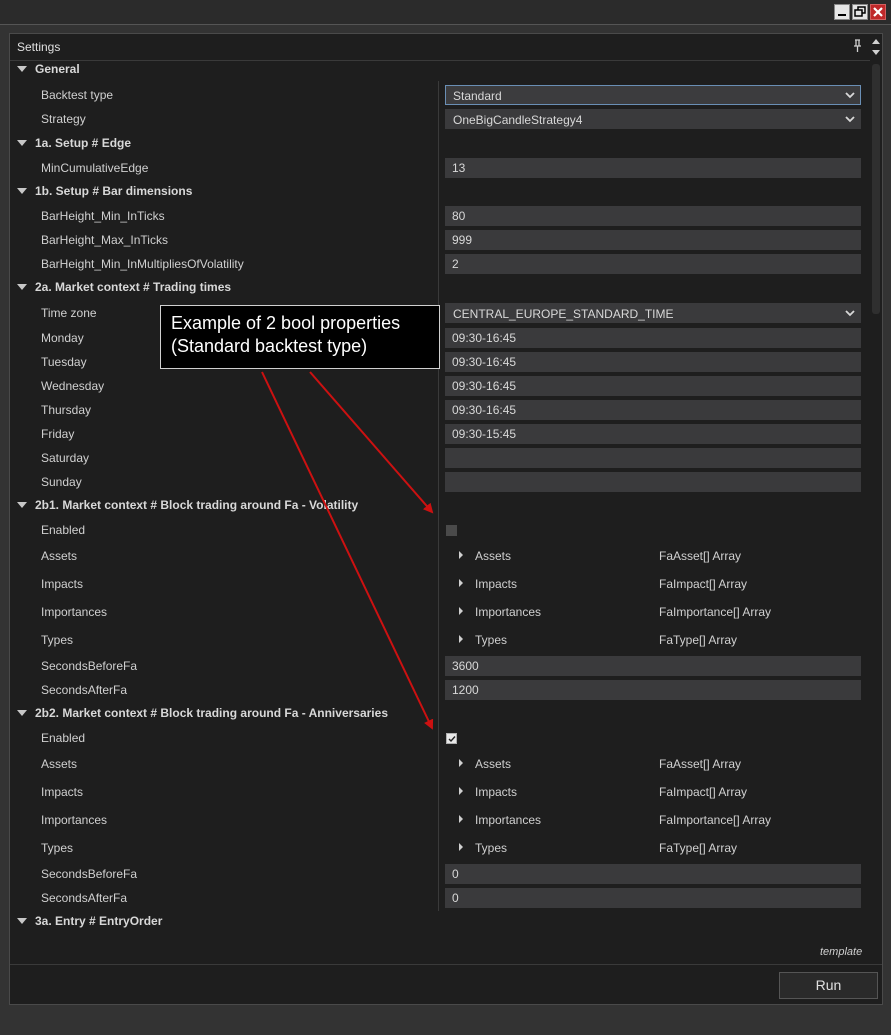 The image size is (891, 1035). I want to click on category-entry-order: 3a. Entry # EntryOrder, so click(440, 922).